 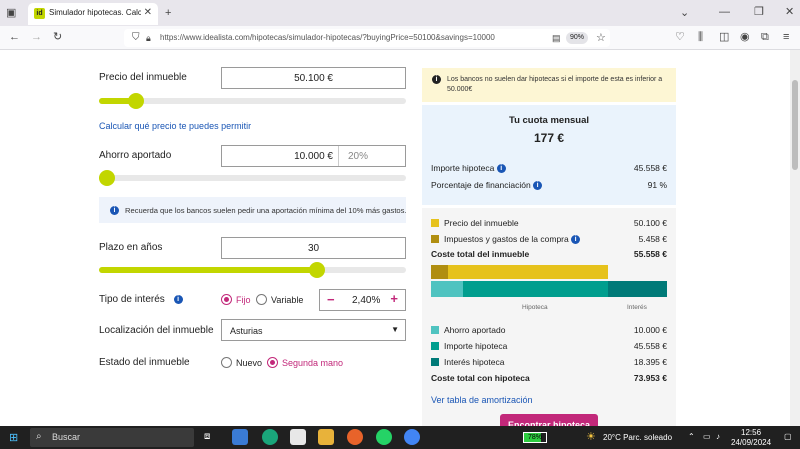 What do you see at coordinates (549, 289) in the screenshot?
I see `mortgage-cost-bar` at bounding box center [549, 289].